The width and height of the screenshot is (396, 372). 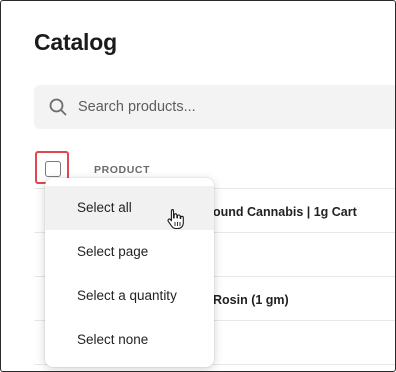 What do you see at coordinates (53, 169) in the screenshot?
I see `select-all-checkbox` at bounding box center [53, 169].